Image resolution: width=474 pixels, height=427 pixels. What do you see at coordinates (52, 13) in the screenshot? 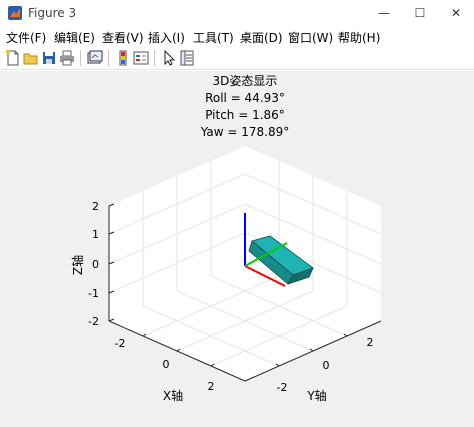
I see `window-title: Figure 3` at bounding box center [52, 13].